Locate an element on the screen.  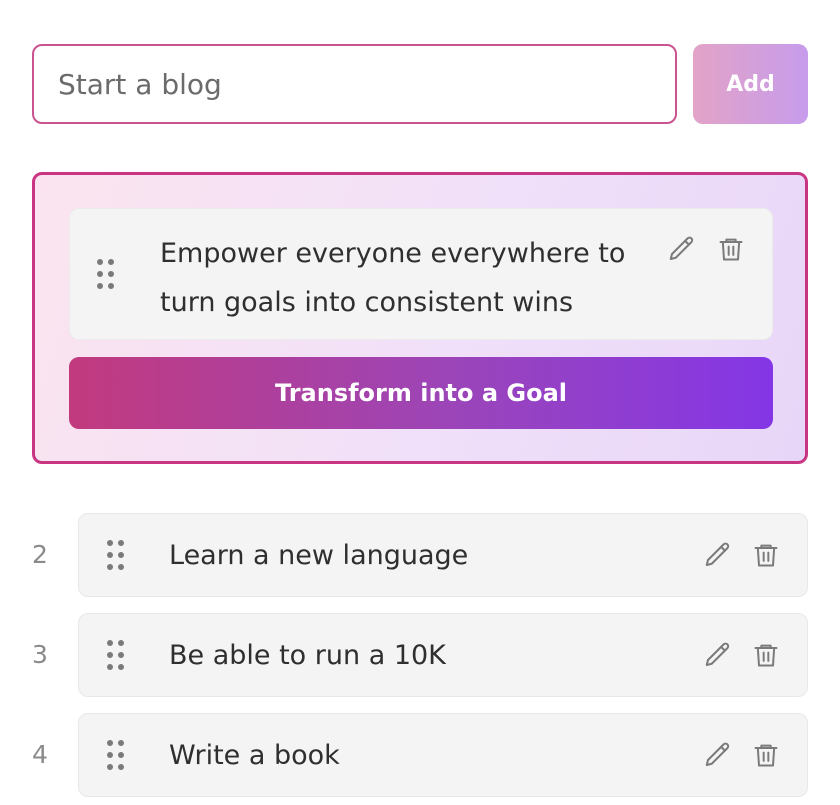
list-item-card: Learn a new language is located at coordinates (443, 555).